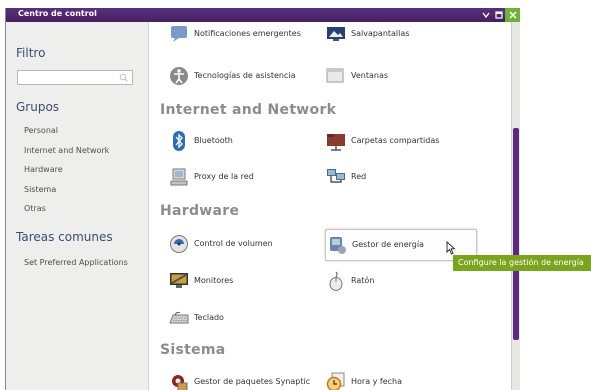  I want to click on item-carpetas-compartidas: Carpetas compartidas, so click(400, 141).